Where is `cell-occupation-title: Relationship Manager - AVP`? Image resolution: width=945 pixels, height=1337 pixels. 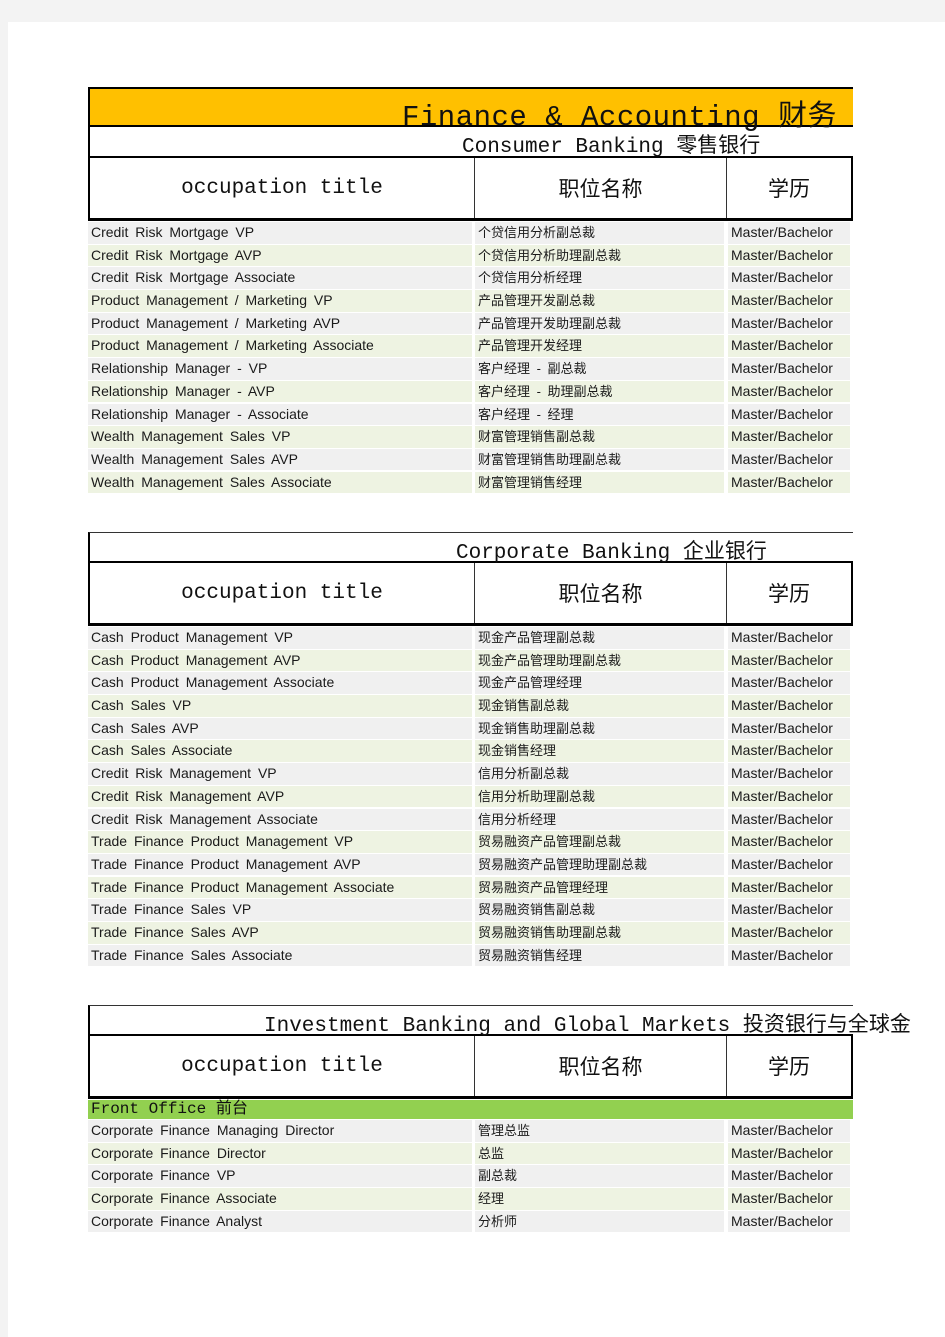
cell-occupation-title: Relationship Manager - AVP is located at coordinates (280, 391).